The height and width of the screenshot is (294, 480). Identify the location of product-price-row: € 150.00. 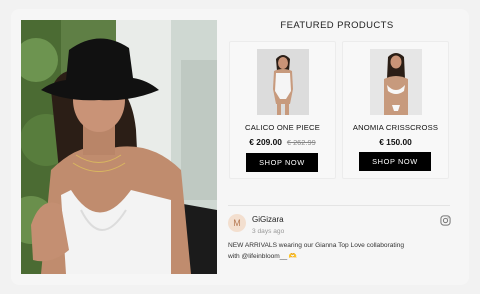
(395, 142).